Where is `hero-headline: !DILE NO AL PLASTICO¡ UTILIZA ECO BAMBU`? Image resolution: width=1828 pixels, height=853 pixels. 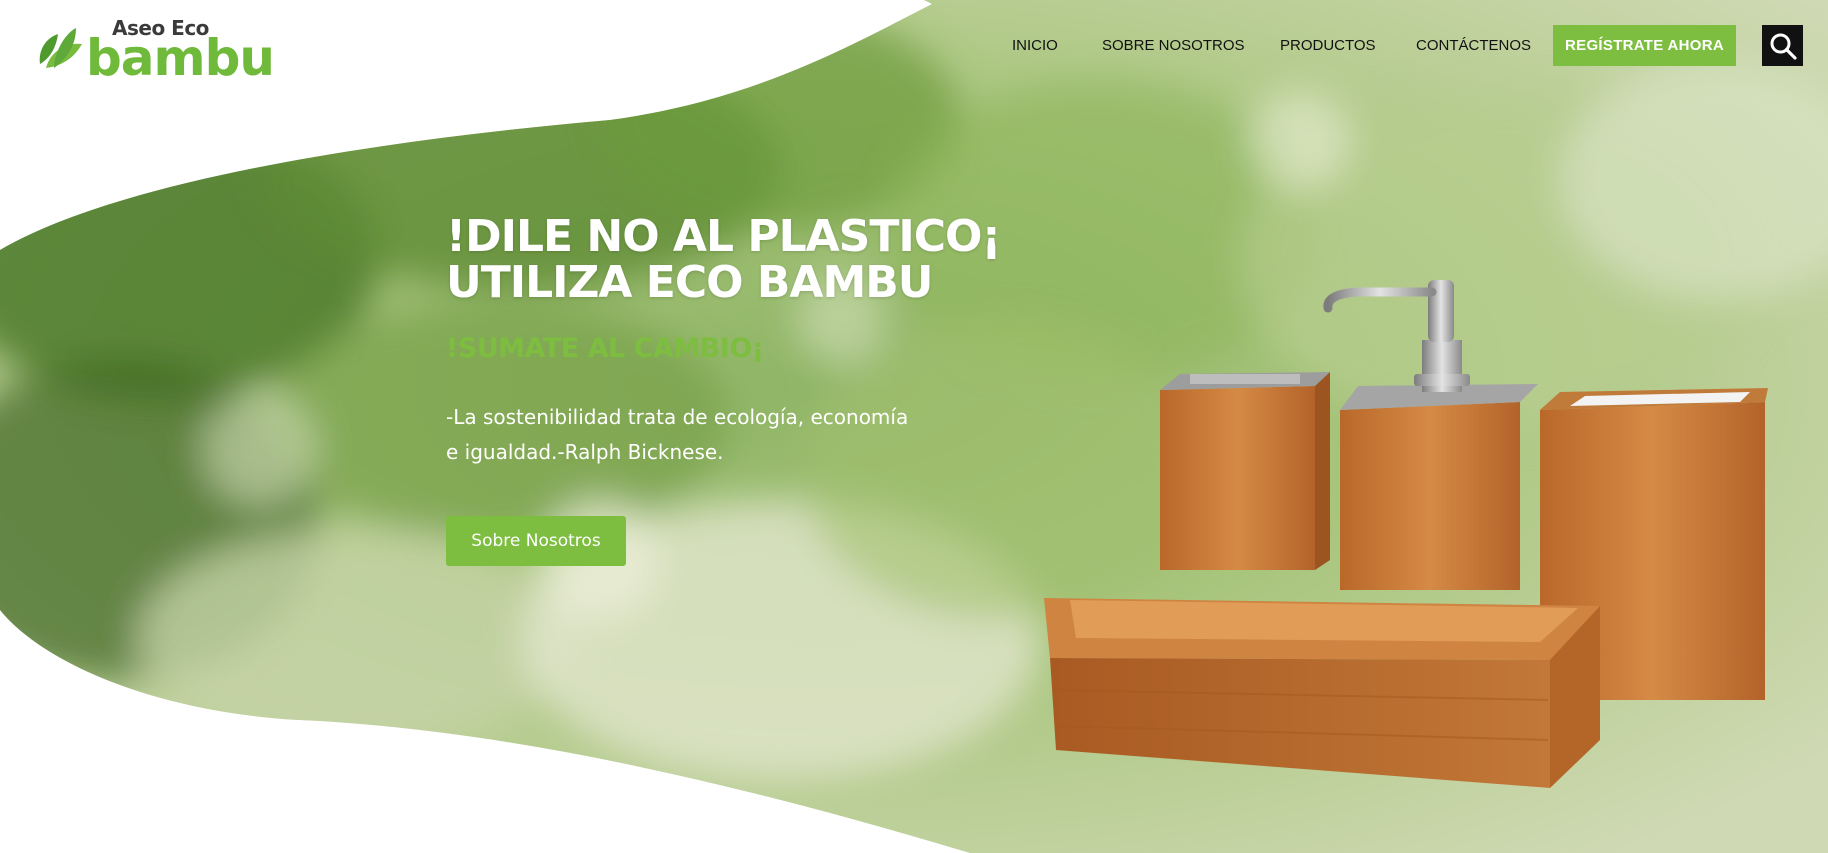
hero-headline: !DILE NO AL PLASTICO¡ UTILIZA ECO BAMBU is located at coordinates (724, 259).